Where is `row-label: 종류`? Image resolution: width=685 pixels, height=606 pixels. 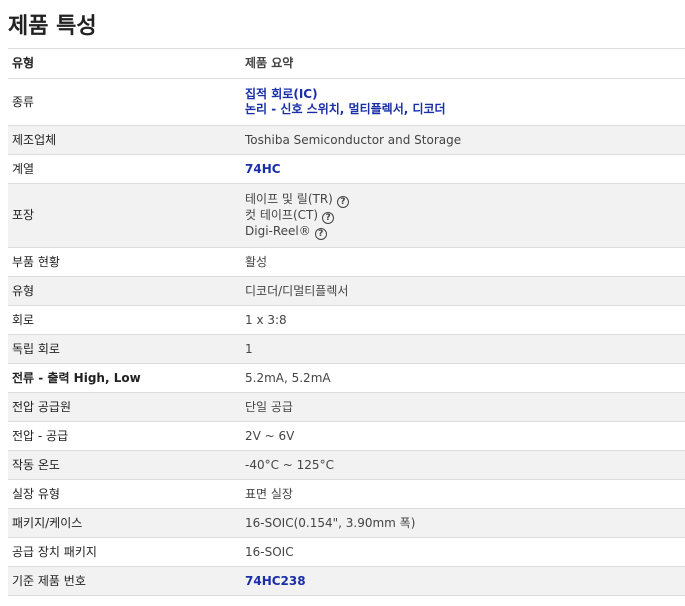
row-label: 종류 is located at coordinates (23, 101).